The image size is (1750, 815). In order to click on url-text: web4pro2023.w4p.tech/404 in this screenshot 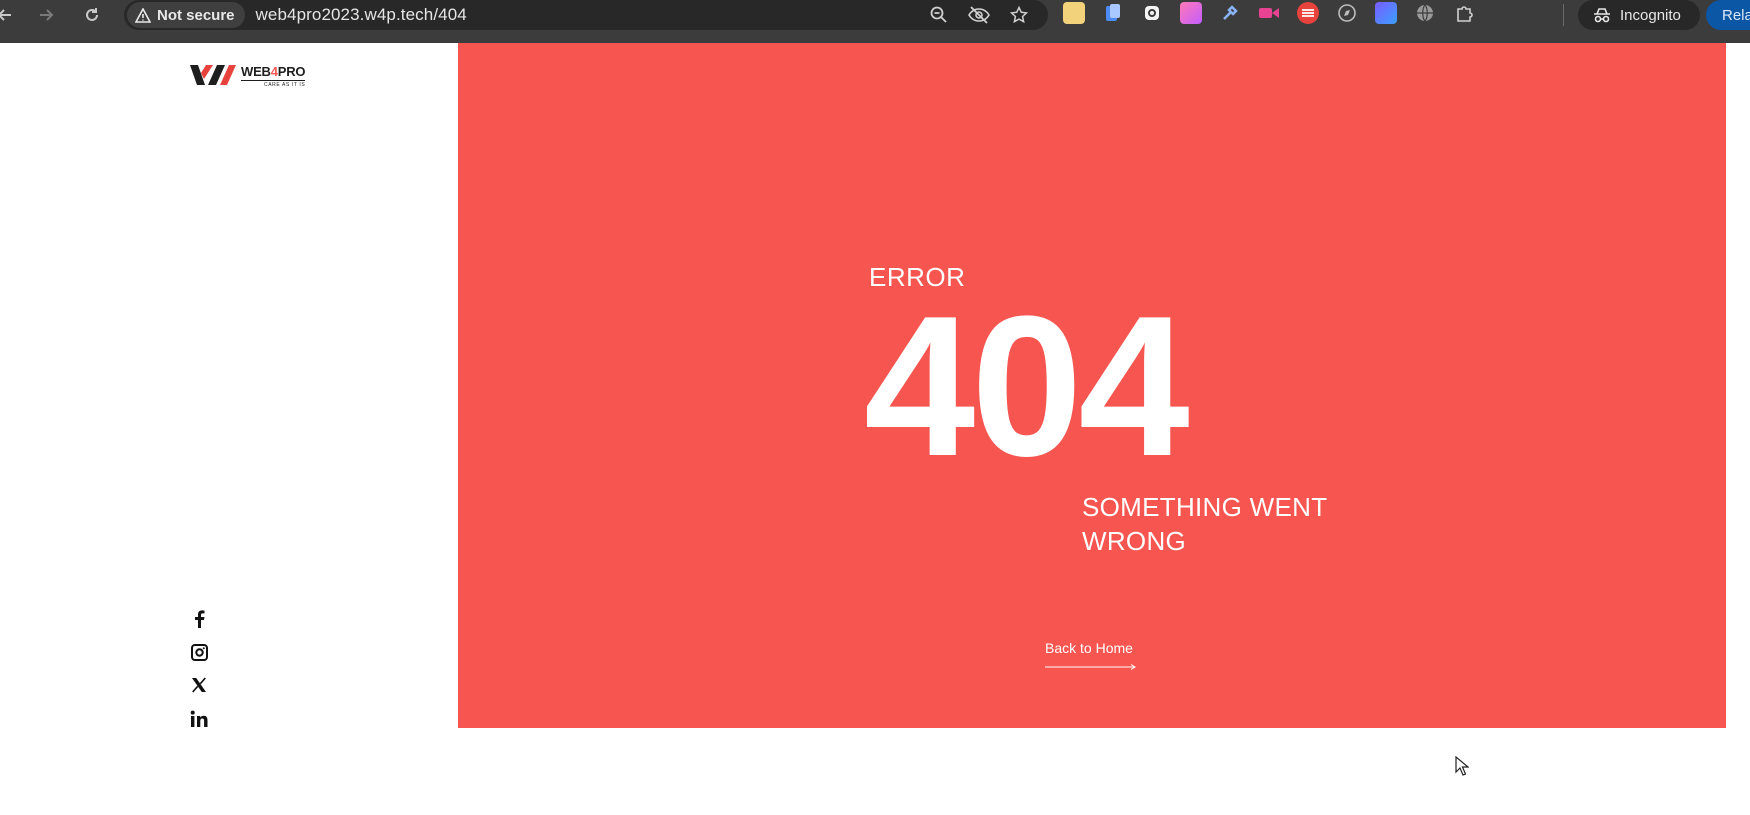, I will do `click(361, 15)`.